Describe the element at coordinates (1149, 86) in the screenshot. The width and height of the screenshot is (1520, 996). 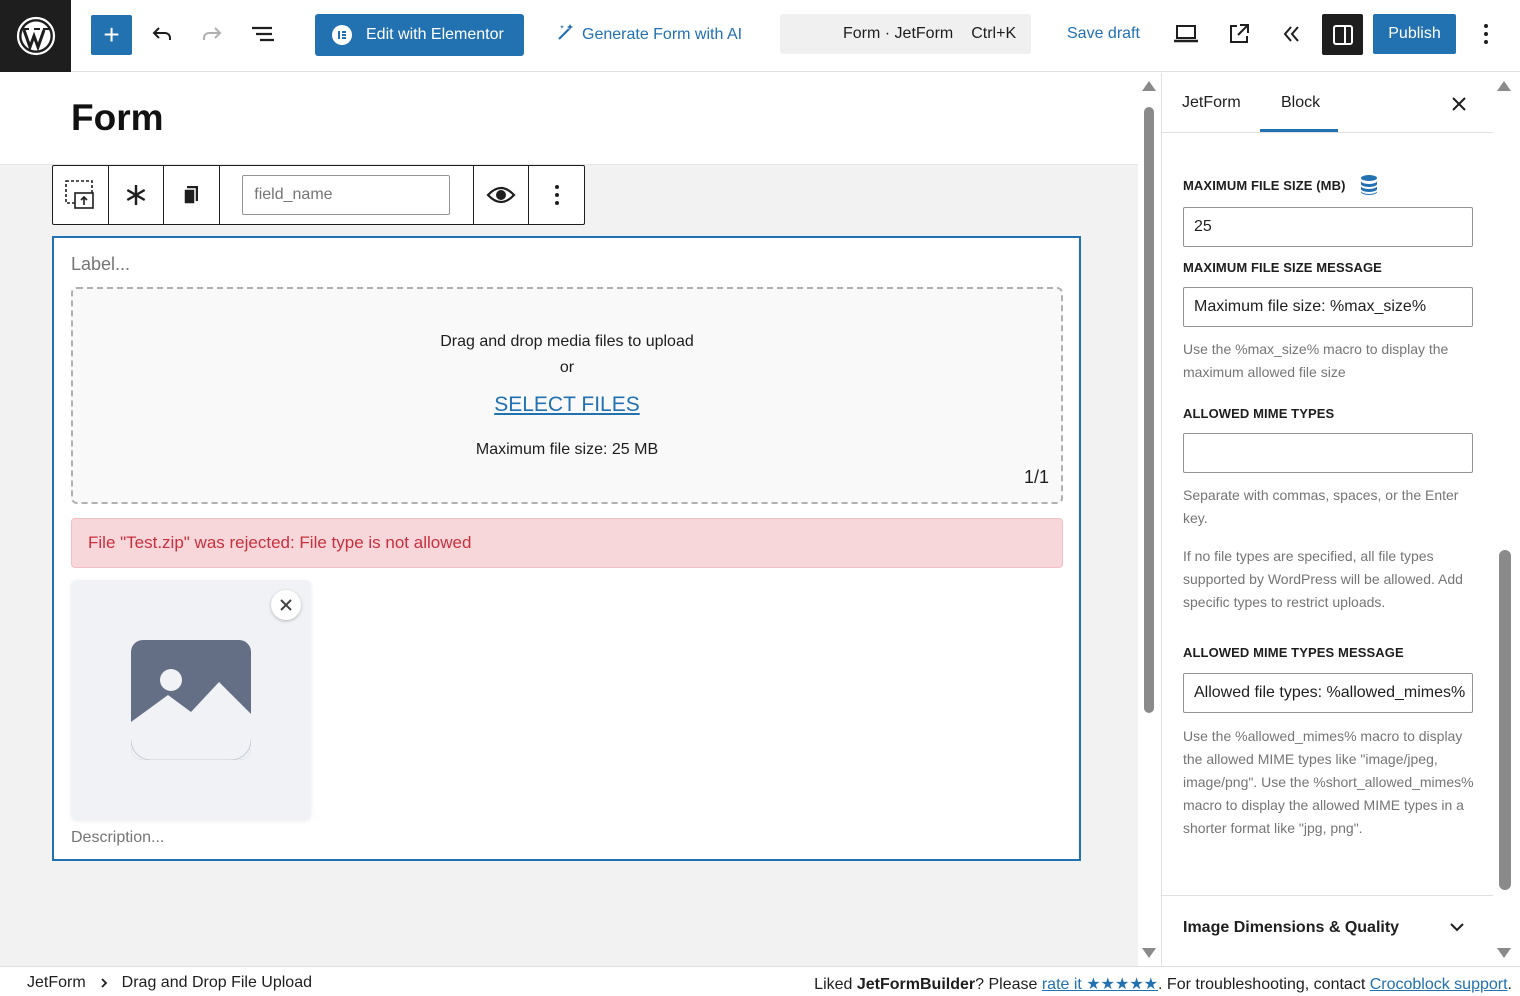
I see `scroll-up-arrow-icon` at that location.